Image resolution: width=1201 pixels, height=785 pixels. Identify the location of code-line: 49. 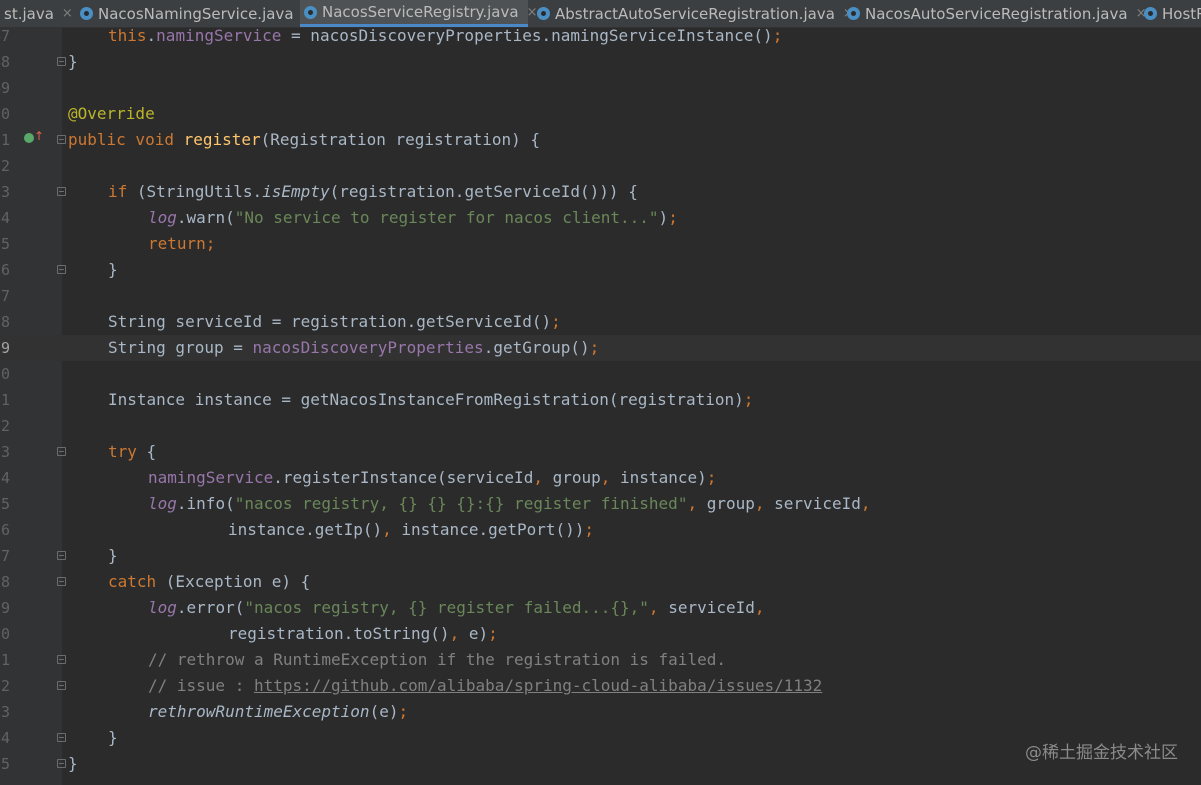
(600, 88).